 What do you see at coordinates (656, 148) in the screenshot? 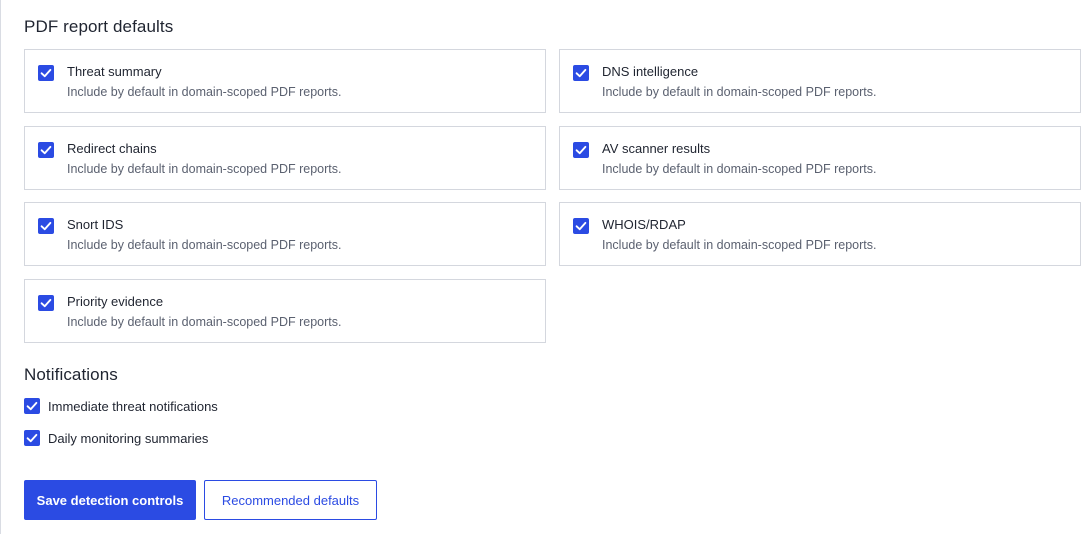
I see `card-title: AV scanner results` at bounding box center [656, 148].